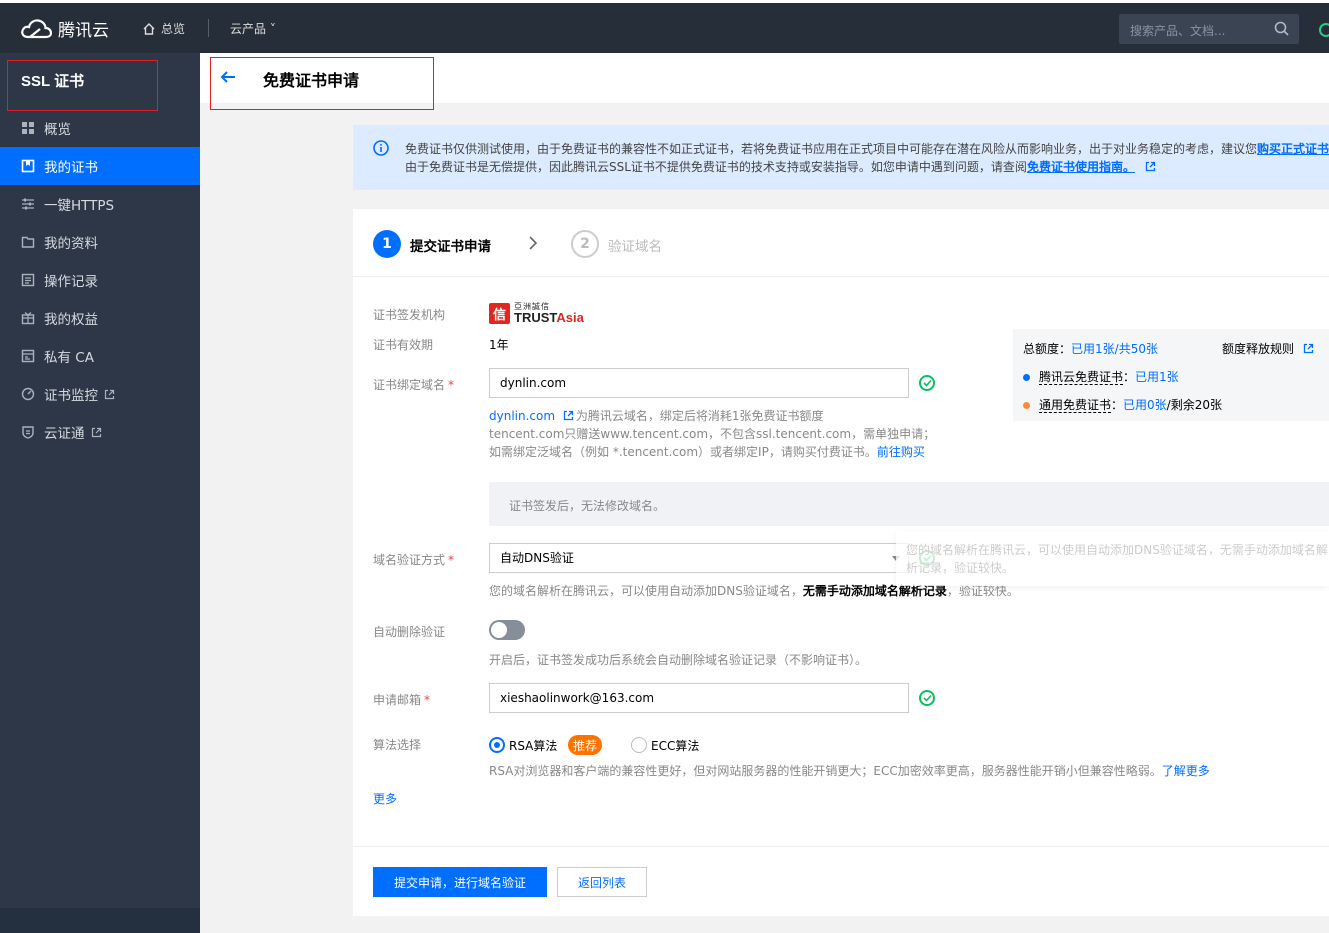  I want to click on orange-dot-icon, so click(1026, 405).